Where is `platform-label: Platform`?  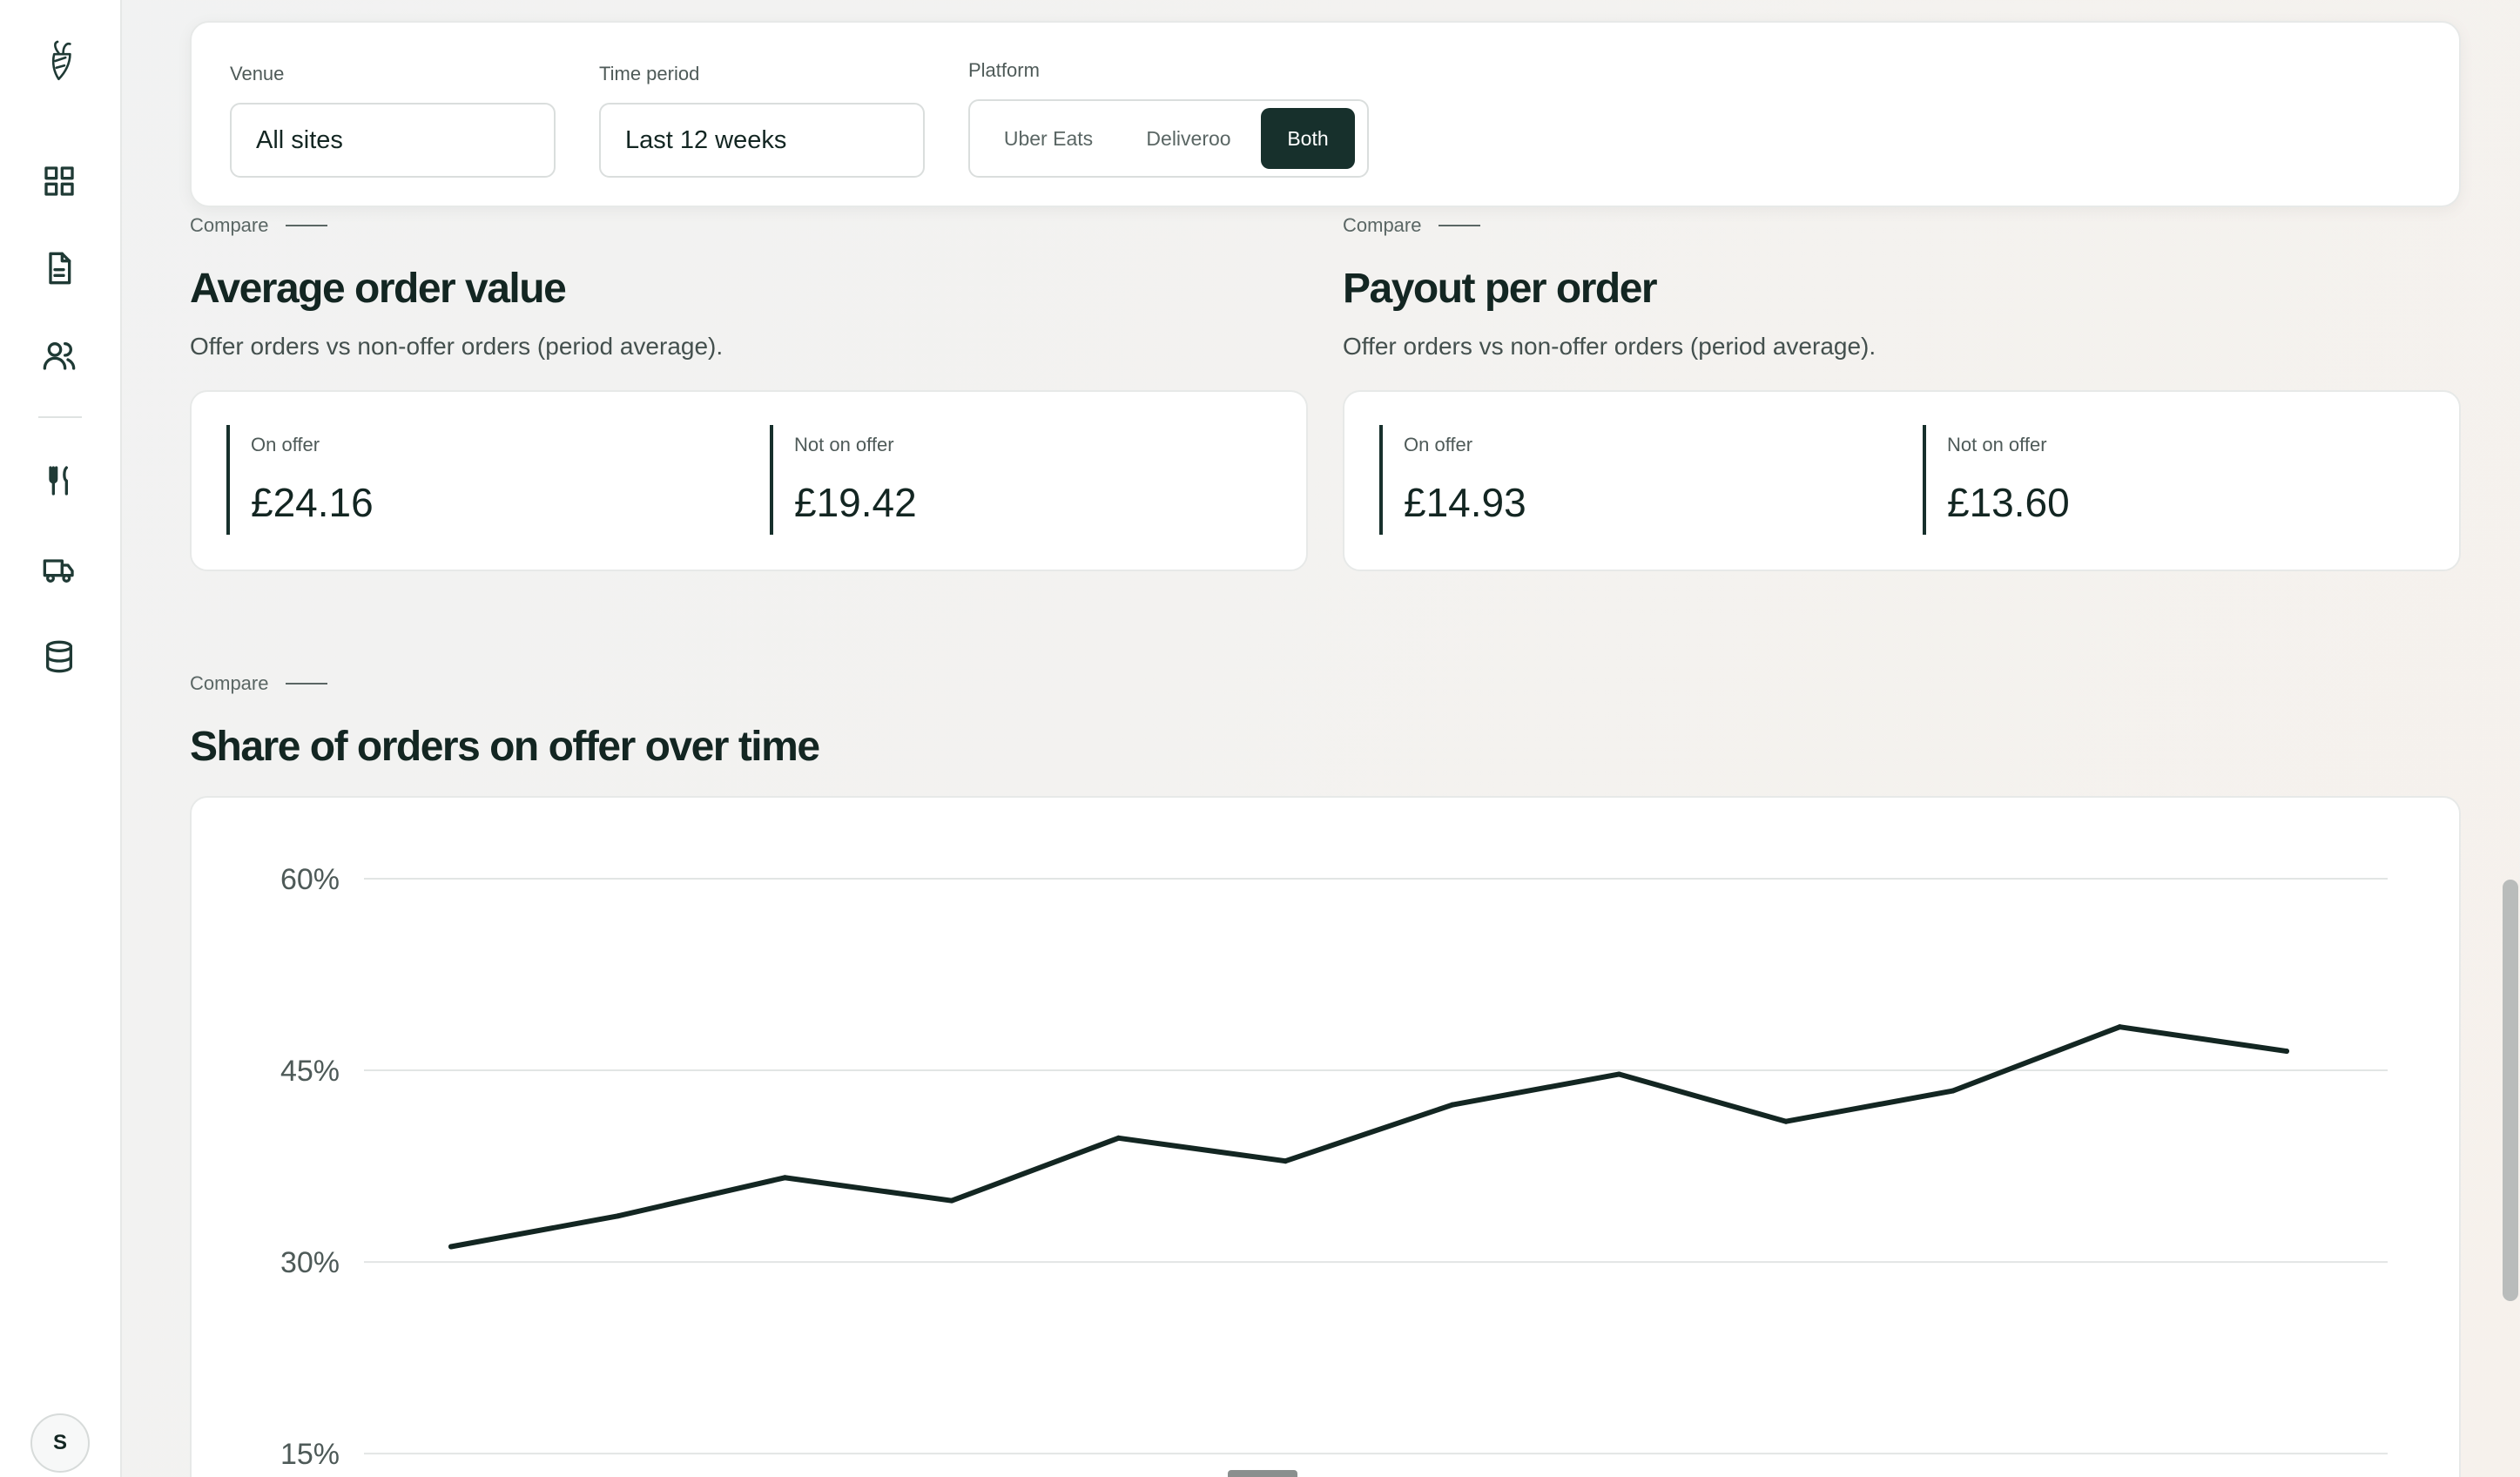
platform-label: Platform is located at coordinates (1004, 70).